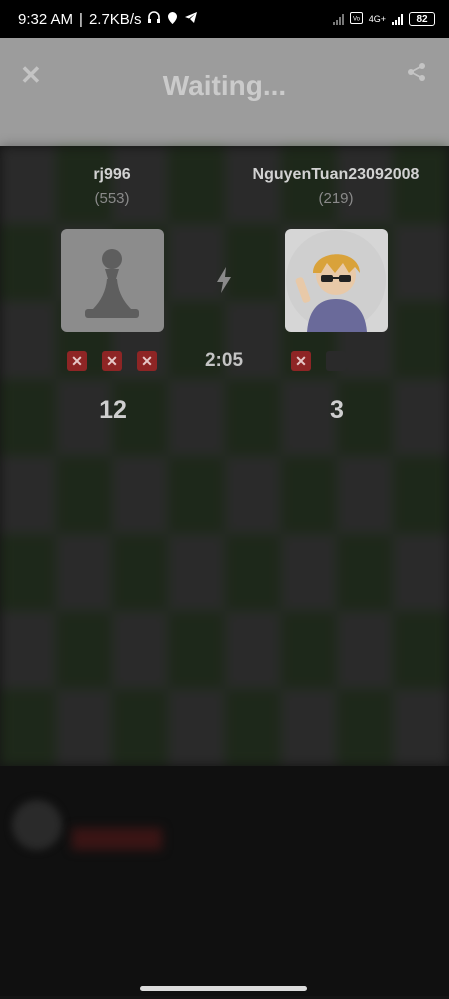  What do you see at coordinates (112, 174) in the screenshot?
I see `left-player-name: rj996` at bounding box center [112, 174].